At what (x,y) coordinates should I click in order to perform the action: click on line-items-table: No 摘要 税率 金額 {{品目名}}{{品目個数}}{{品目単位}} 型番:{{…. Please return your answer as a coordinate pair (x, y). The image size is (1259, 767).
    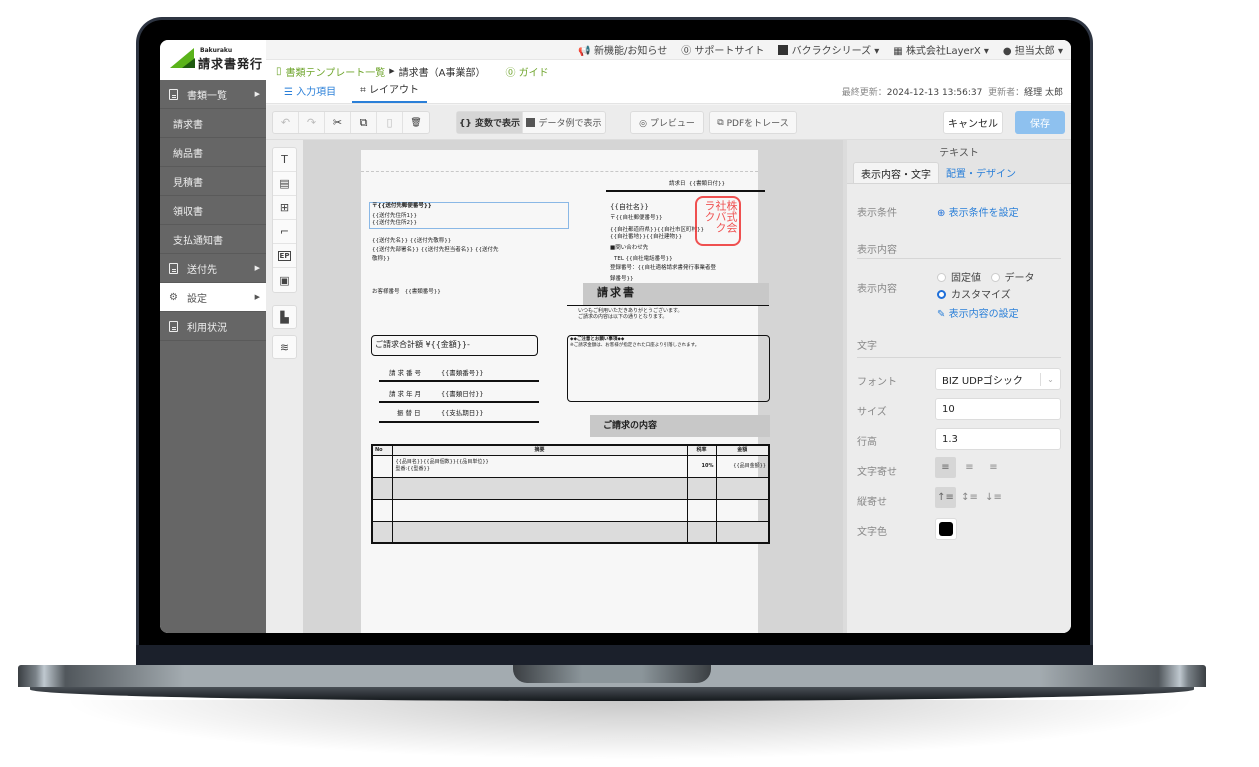
    Looking at the image, I should click on (570, 494).